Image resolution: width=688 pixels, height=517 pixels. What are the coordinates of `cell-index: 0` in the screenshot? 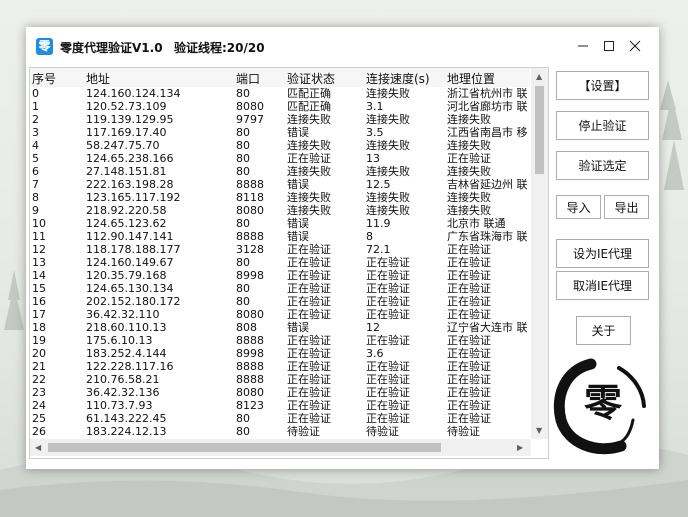 It's located at (35, 93).